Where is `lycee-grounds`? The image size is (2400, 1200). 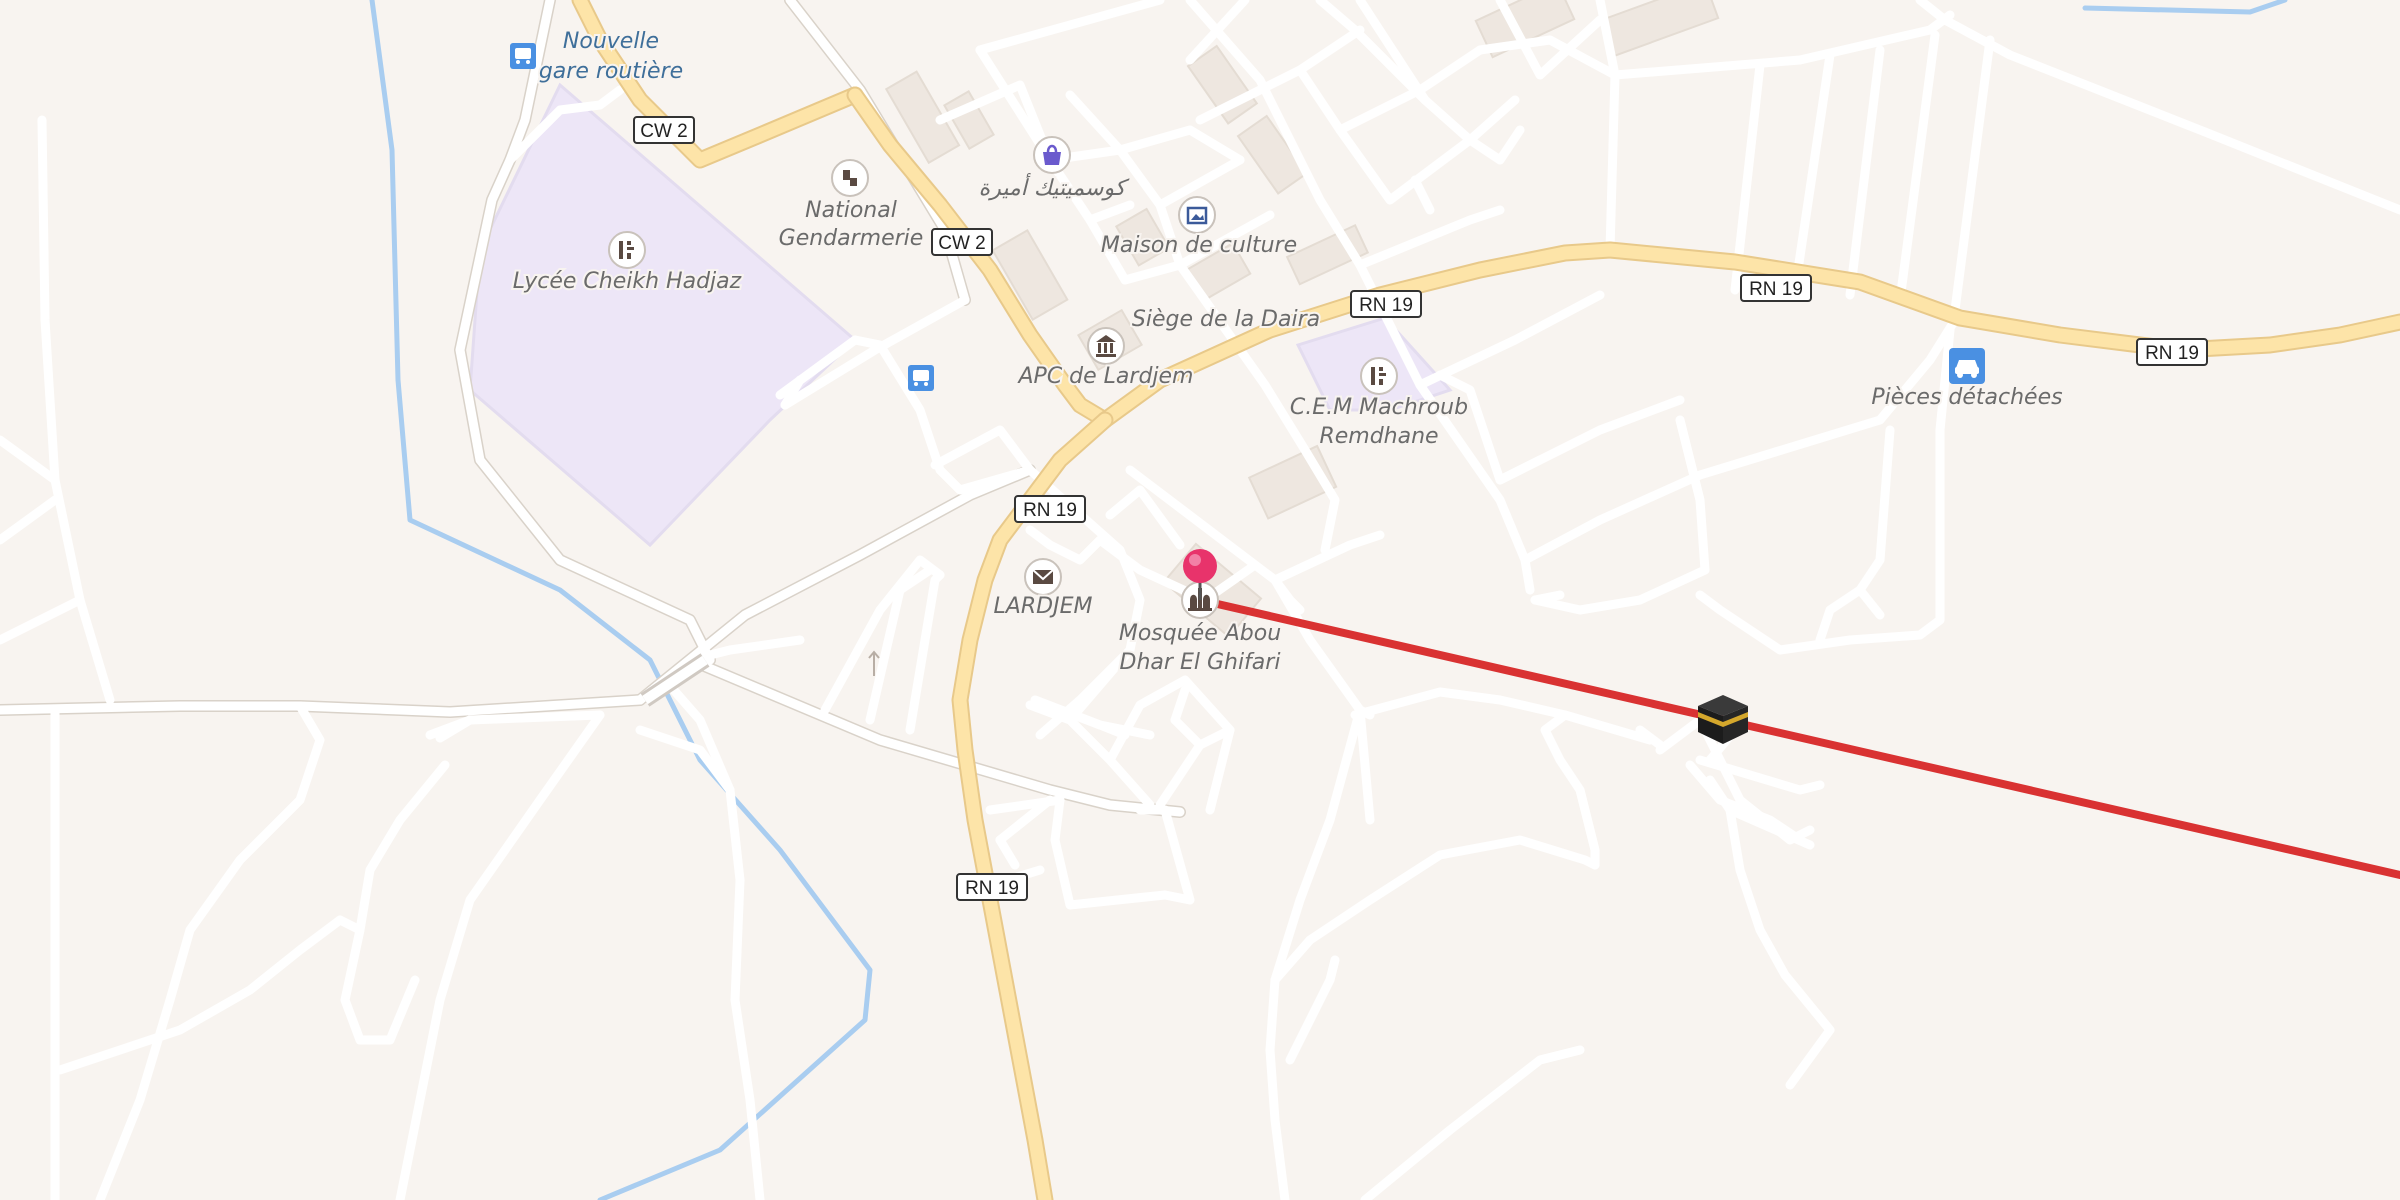
lycee-grounds is located at coordinates (663, 315).